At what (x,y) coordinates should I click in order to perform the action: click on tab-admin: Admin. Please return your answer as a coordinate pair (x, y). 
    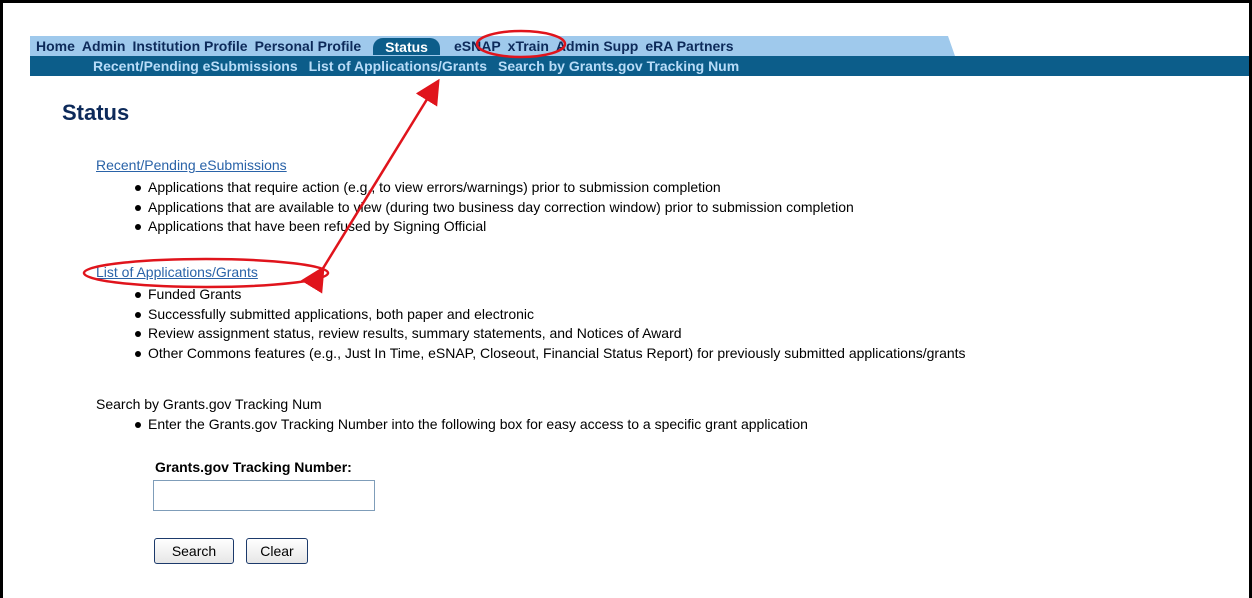
    Looking at the image, I should click on (104, 46).